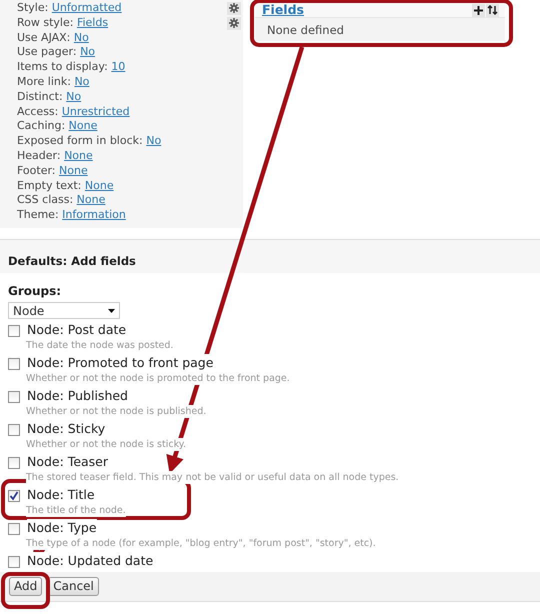  What do you see at coordinates (45, 23) in the screenshot?
I see `setting-label: Row style:` at bounding box center [45, 23].